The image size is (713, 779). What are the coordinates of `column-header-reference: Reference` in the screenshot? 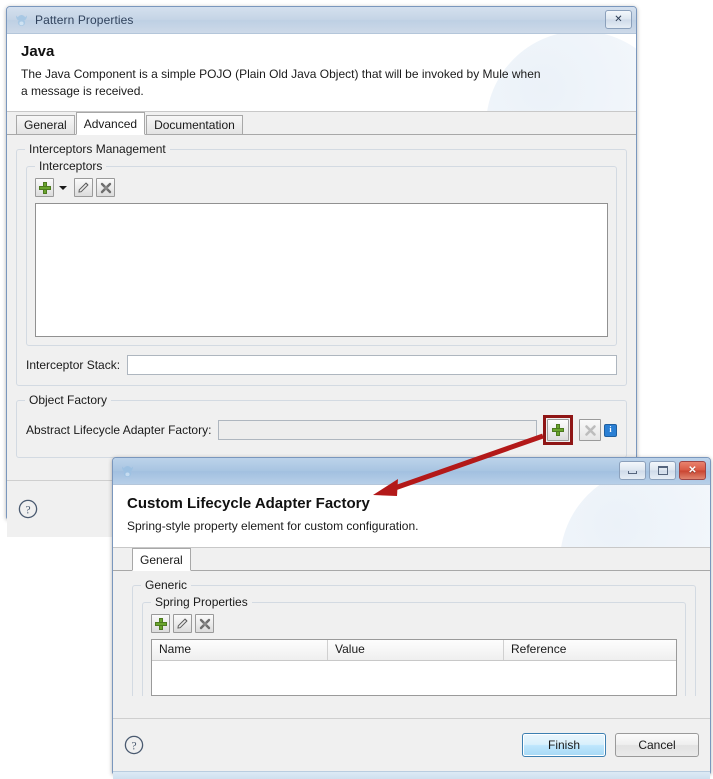 It's located at (590, 650).